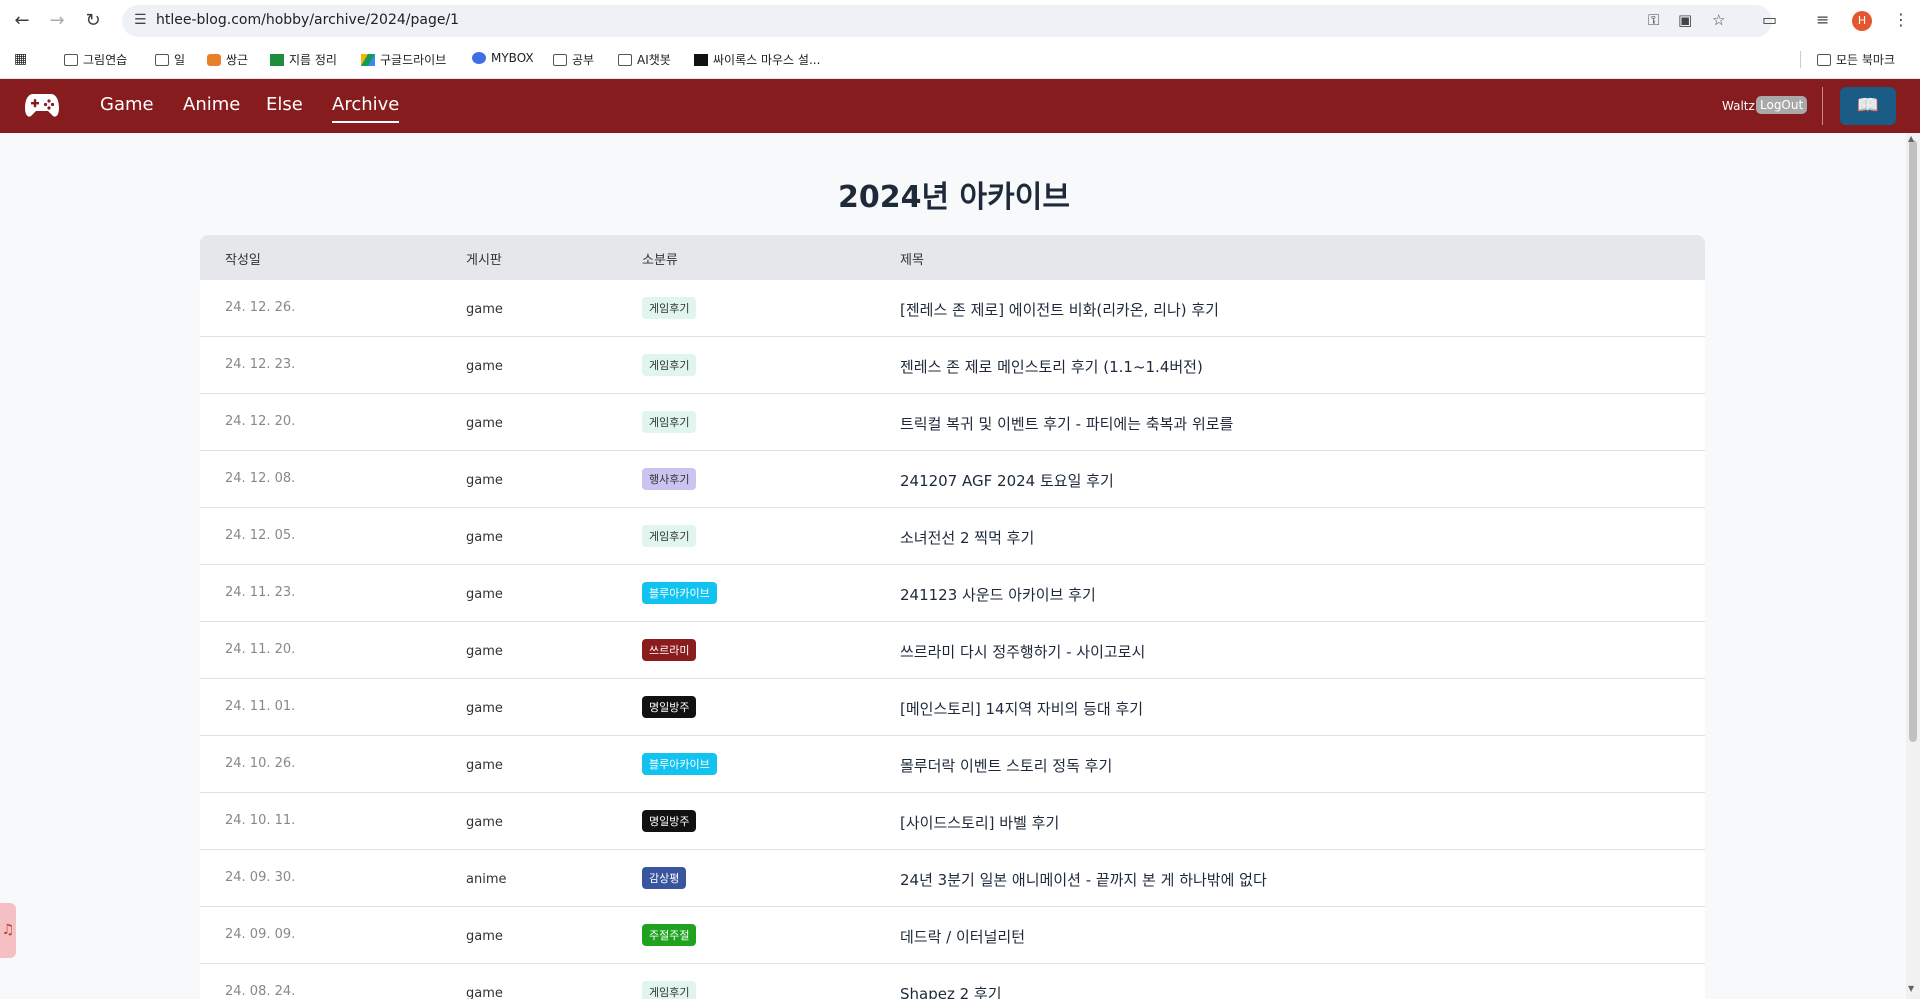 Image resolution: width=1920 pixels, height=999 pixels. I want to click on reload-icon: ↻, so click(93, 21).